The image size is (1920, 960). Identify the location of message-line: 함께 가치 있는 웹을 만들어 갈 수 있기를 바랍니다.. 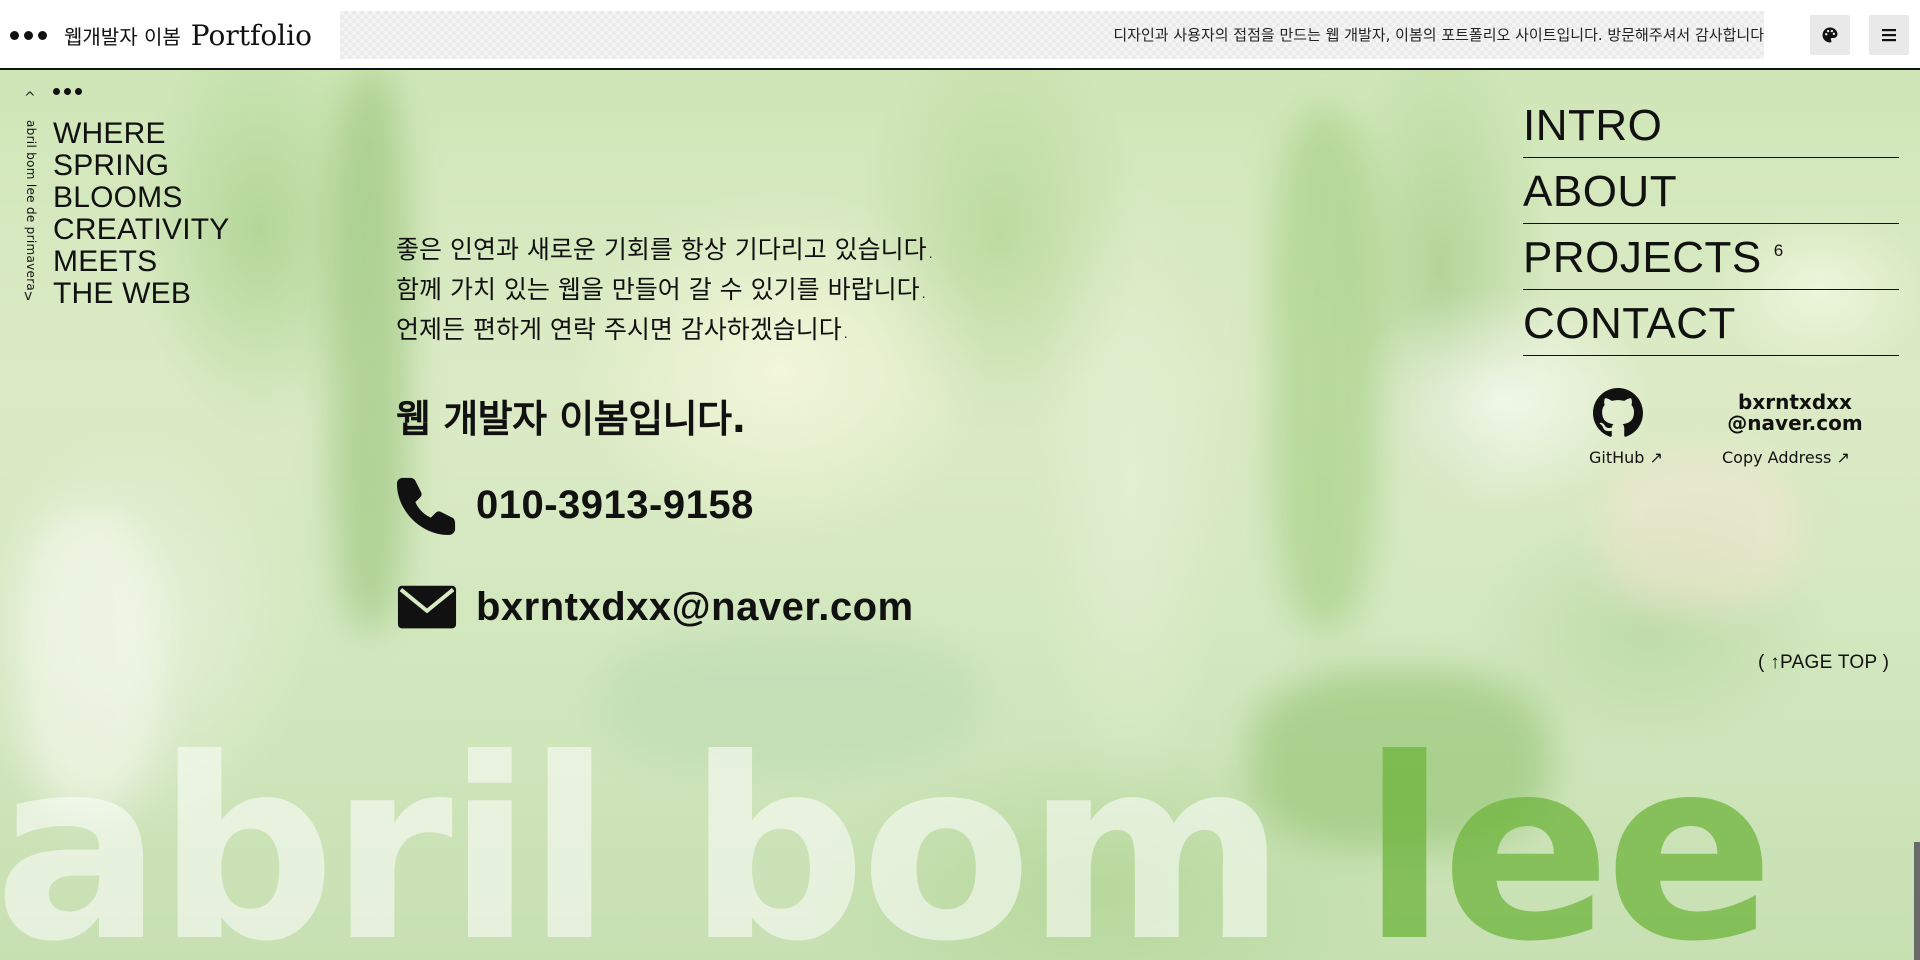
(662, 289).